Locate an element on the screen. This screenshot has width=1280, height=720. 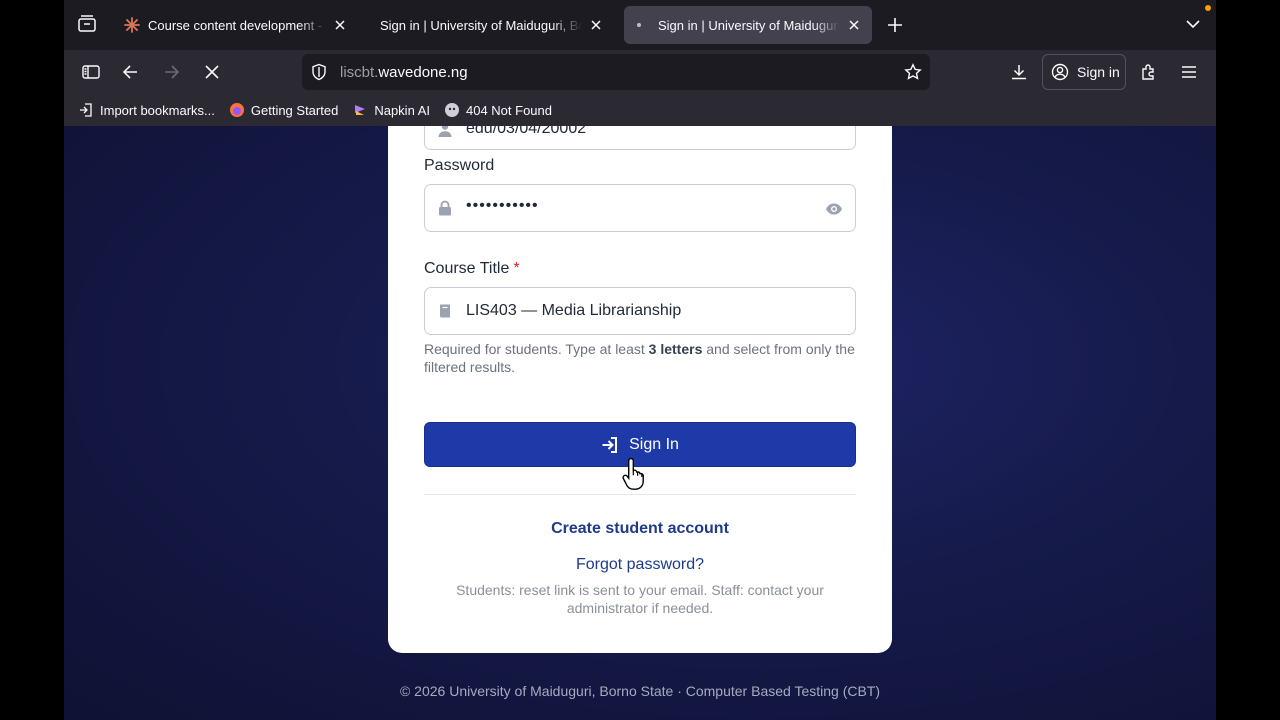
nav-bar: liscbt.wavedone.ng Sign in is located at coordinates (640, 72).